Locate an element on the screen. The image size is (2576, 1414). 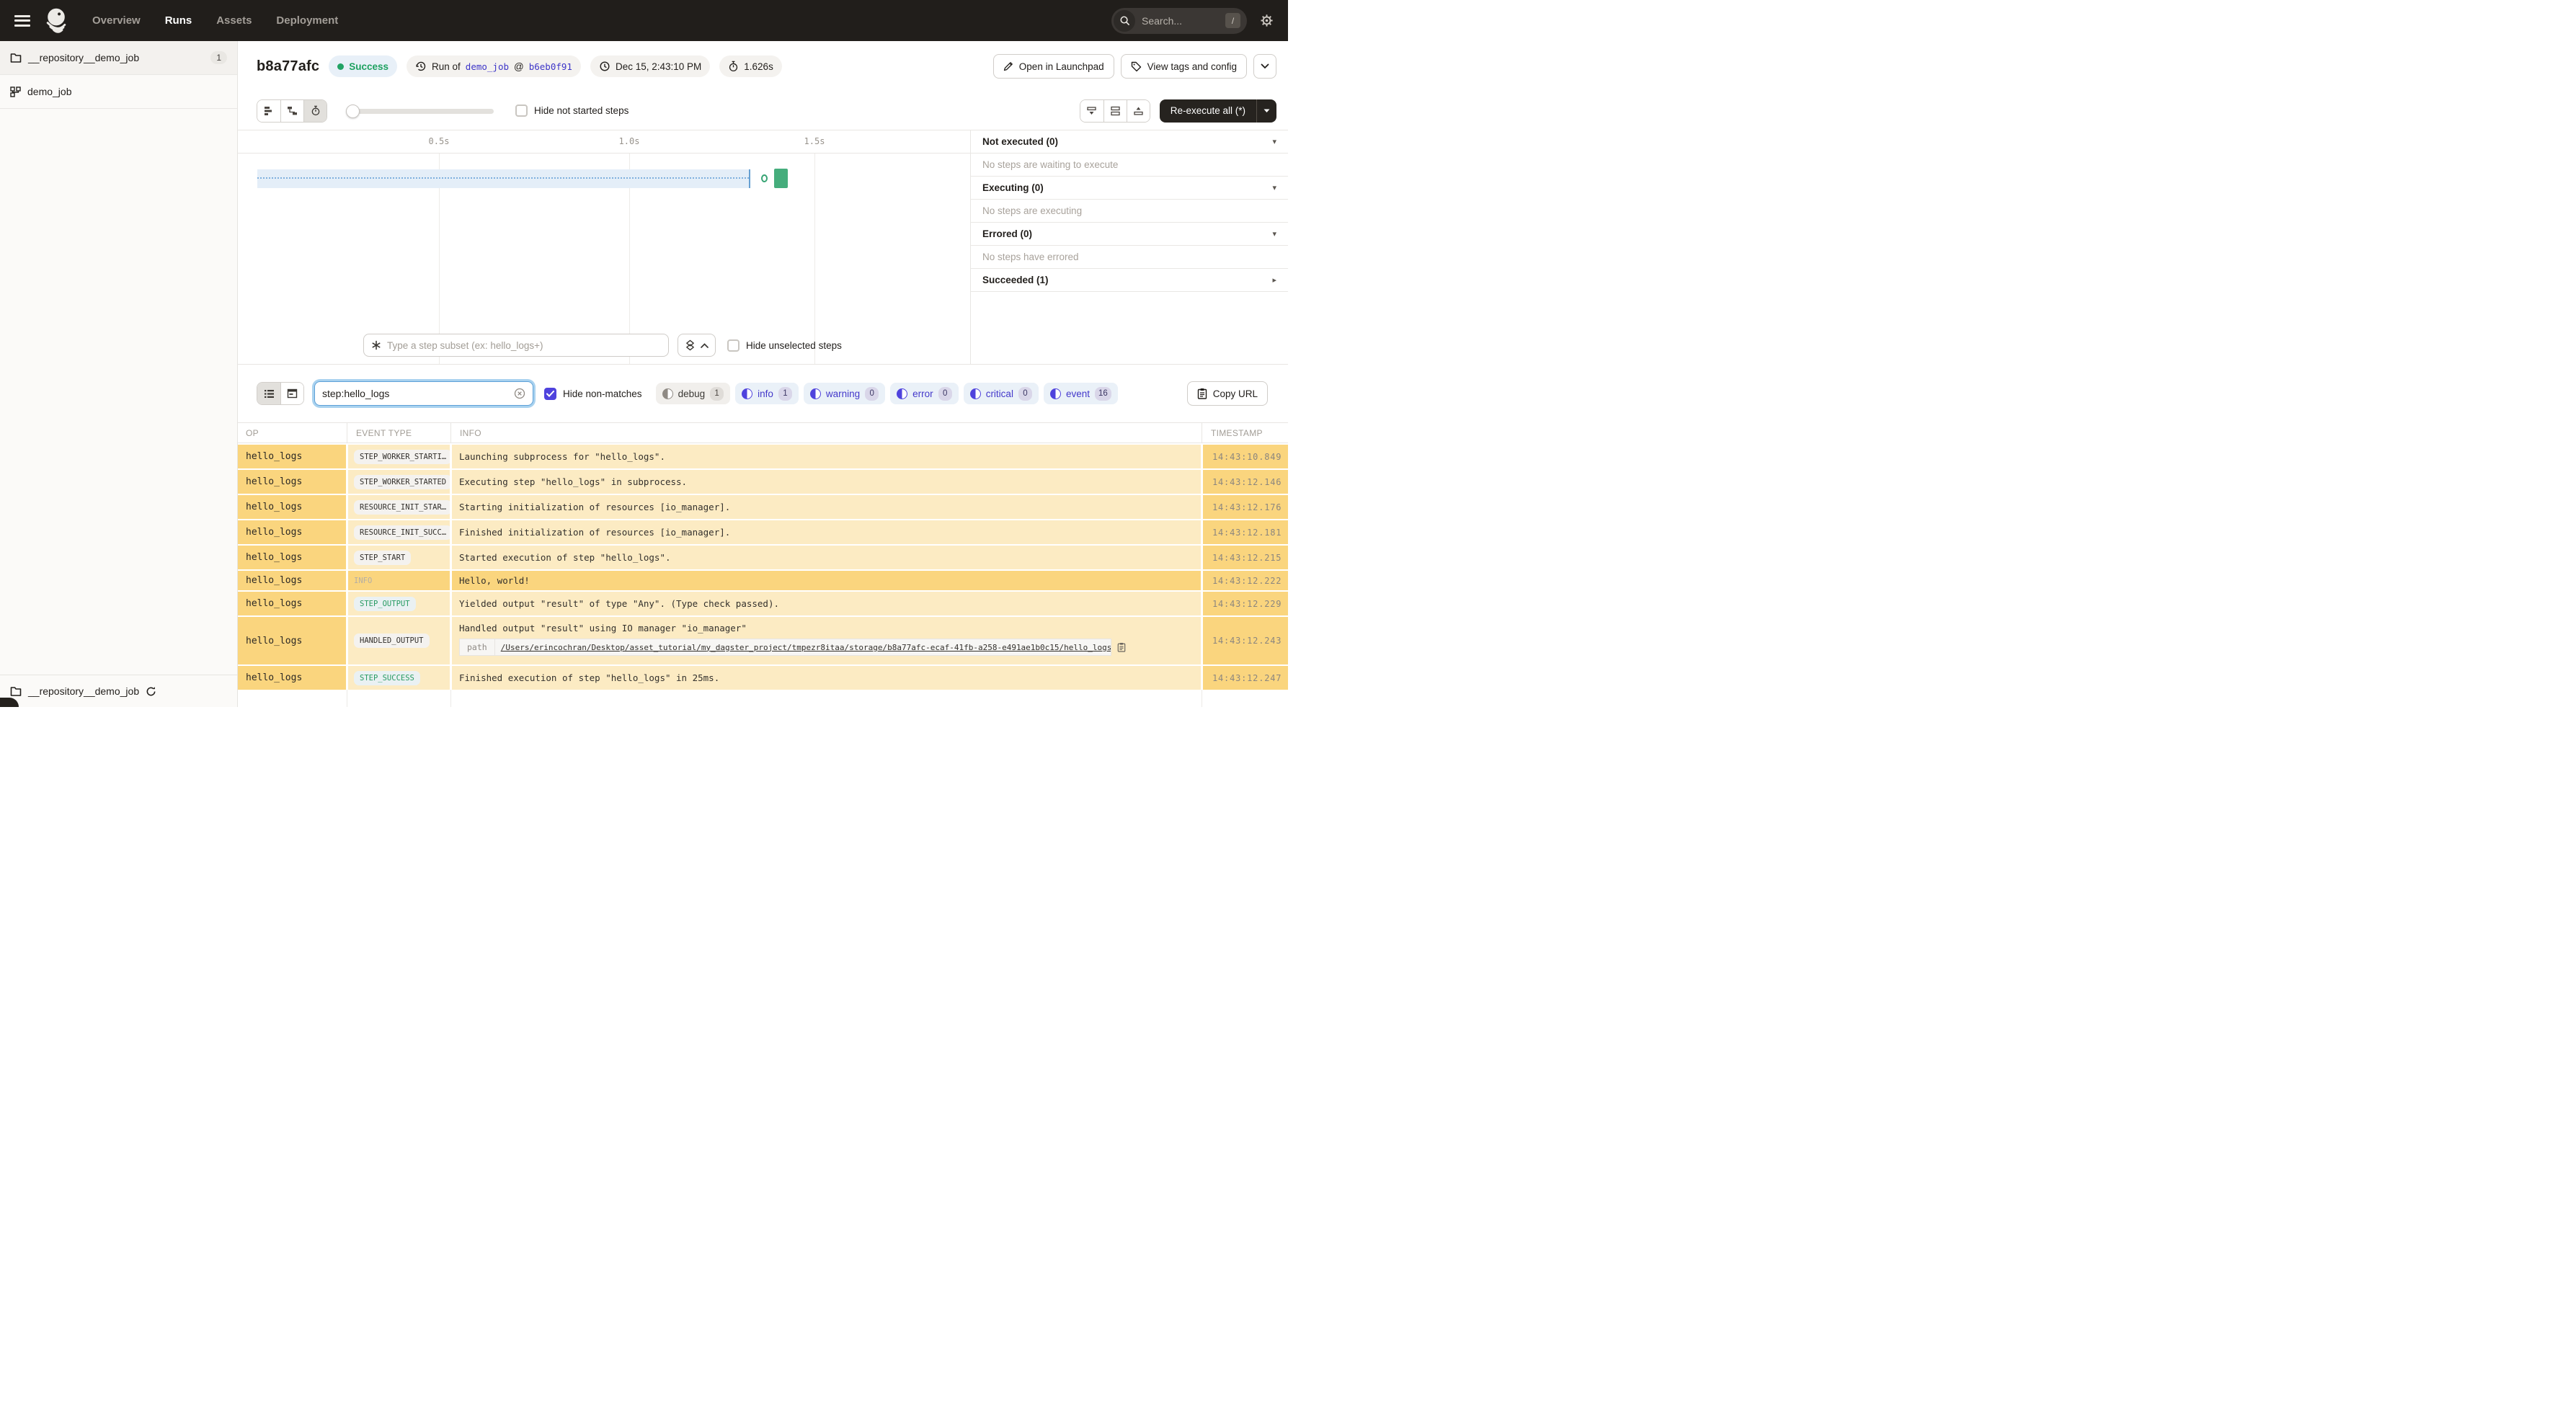
run-actions-chevron-button is located at coordinates (1264, 67).